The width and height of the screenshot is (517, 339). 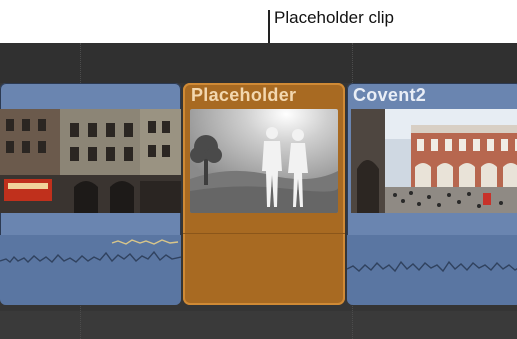 What do you see at coordinates (334, 17) in the screenshot?
I see `callout-label: Placeholder clip` at bounding box center [334, 17].